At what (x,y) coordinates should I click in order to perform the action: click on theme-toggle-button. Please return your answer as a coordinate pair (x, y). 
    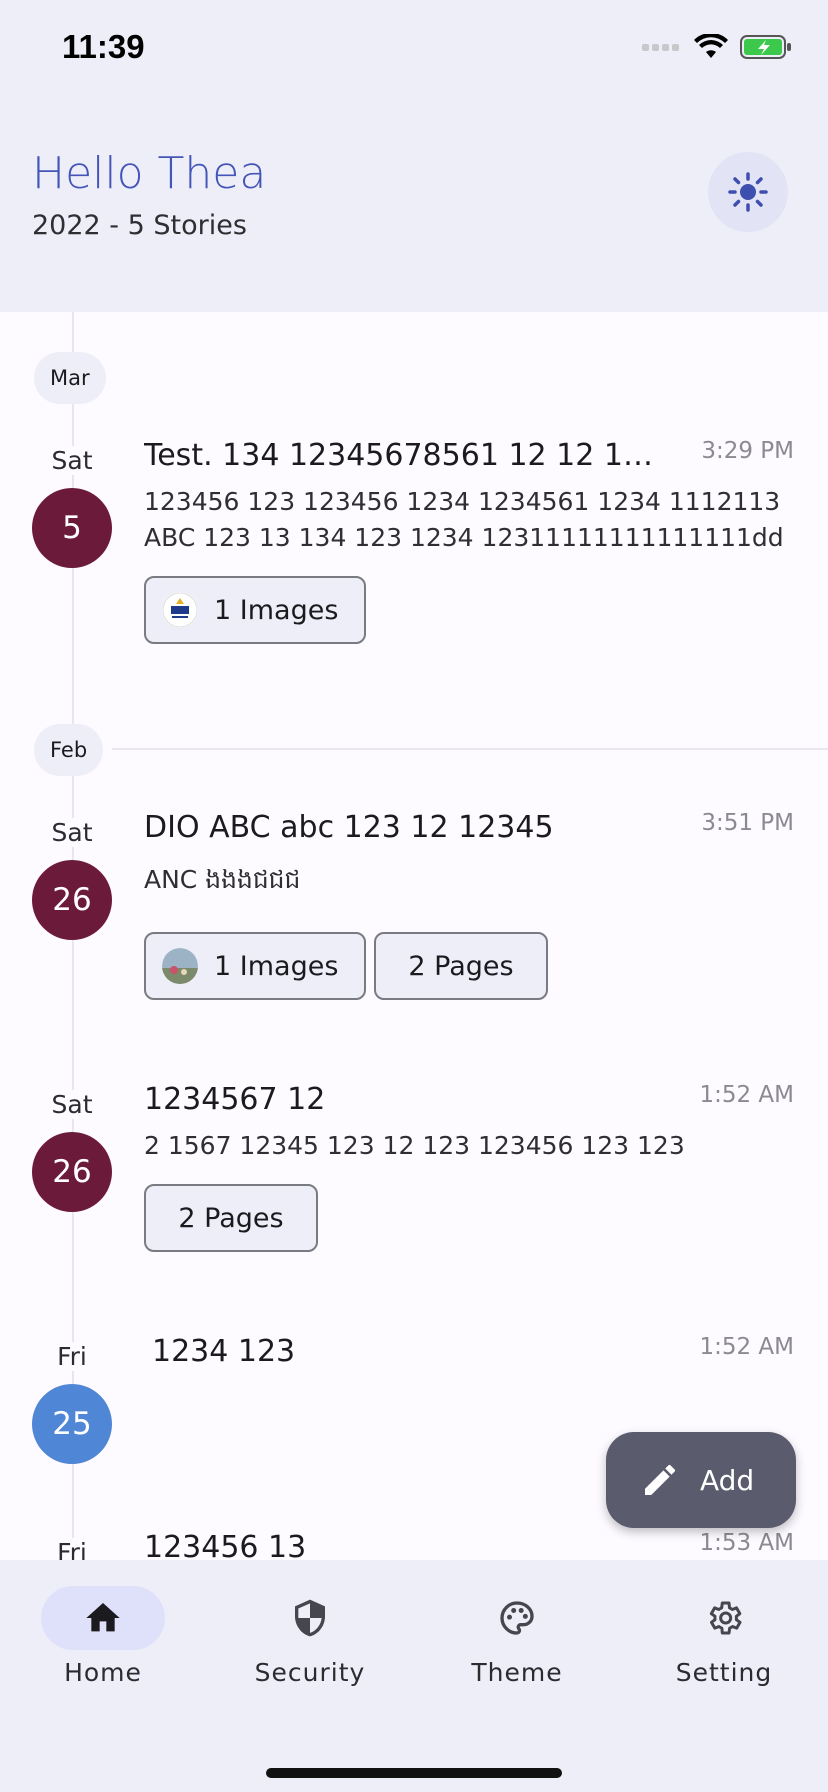
    Looking at the image, I should click on (748, 192).